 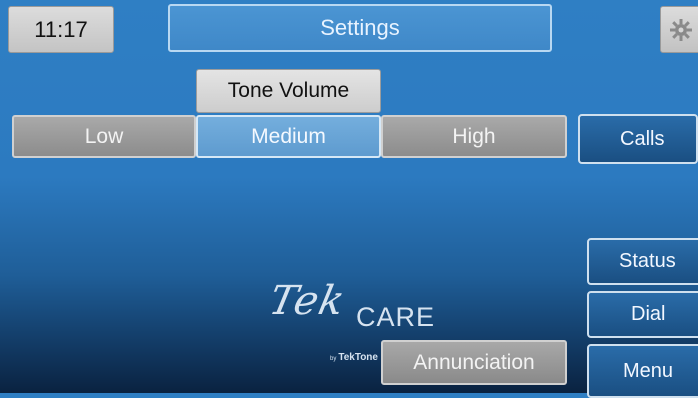 I want to click on page-title: Settings, so click(x=360, y=28).